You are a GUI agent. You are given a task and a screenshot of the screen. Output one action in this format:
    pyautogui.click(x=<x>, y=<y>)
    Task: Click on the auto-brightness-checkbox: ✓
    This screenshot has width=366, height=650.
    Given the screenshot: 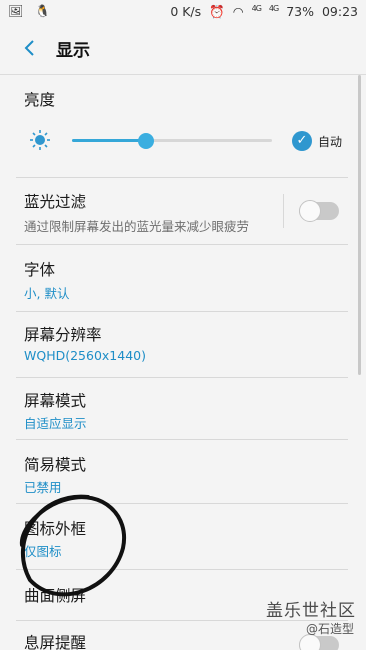 What is the action you would take?
    pyautogui.click(x=302, y=141)
    